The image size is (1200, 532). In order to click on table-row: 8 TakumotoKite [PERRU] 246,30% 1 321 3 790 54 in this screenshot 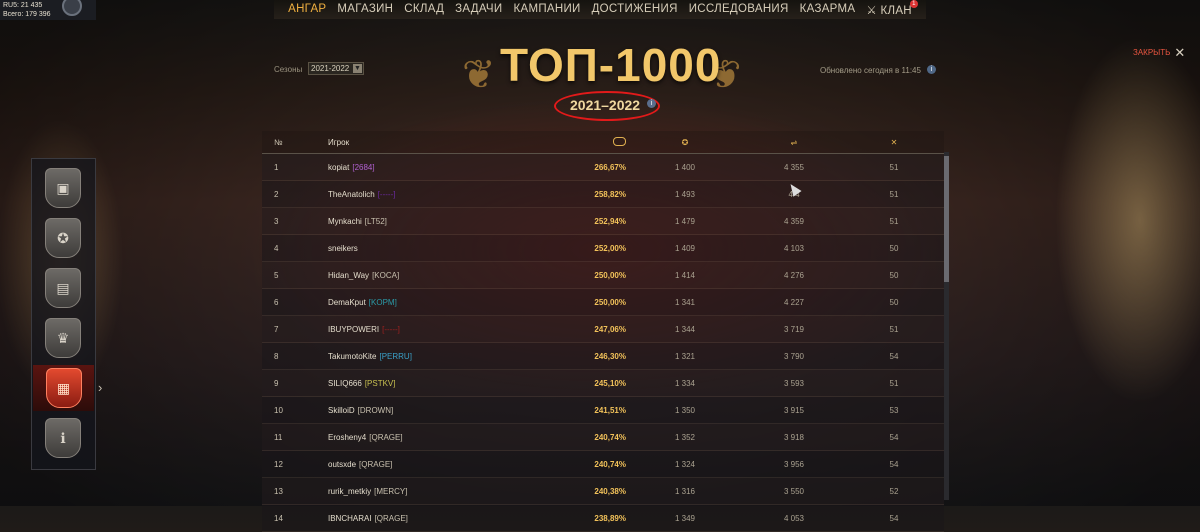, I will do `click(603, 356)`.